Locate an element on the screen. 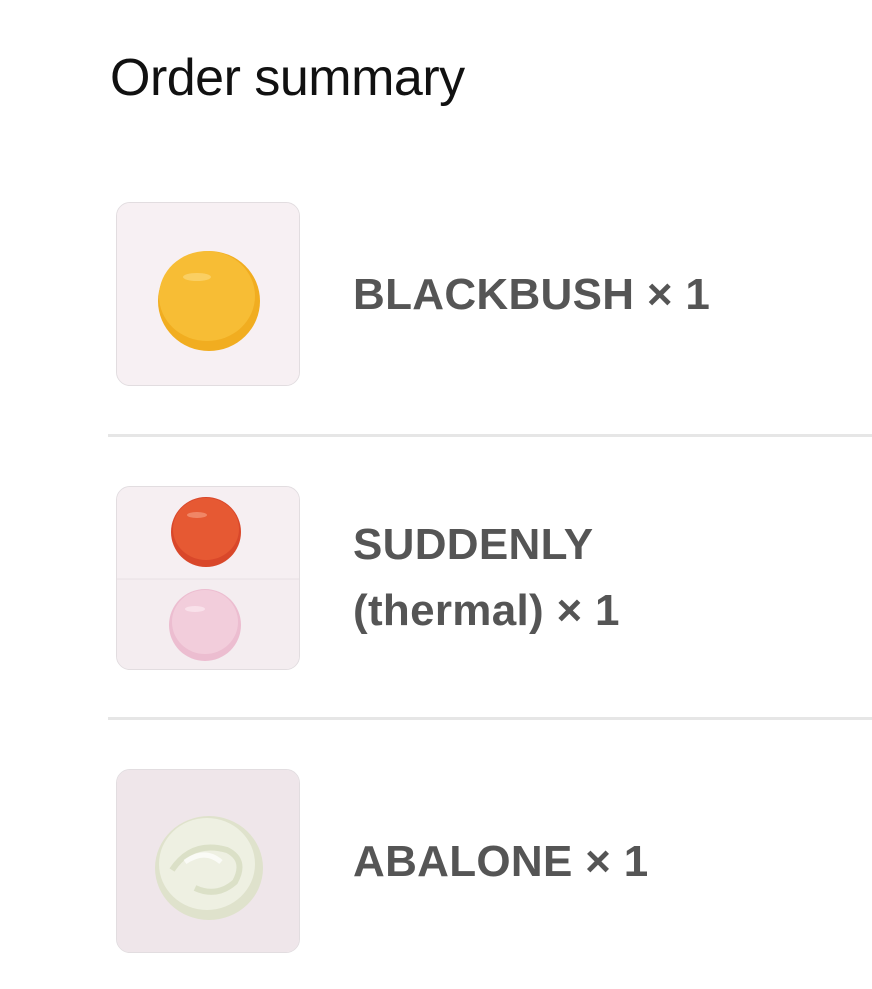 Image resolution: width=872 pixels, height=989 pixels. orange-pink-swatch-image is located at coordinates (208, 578).